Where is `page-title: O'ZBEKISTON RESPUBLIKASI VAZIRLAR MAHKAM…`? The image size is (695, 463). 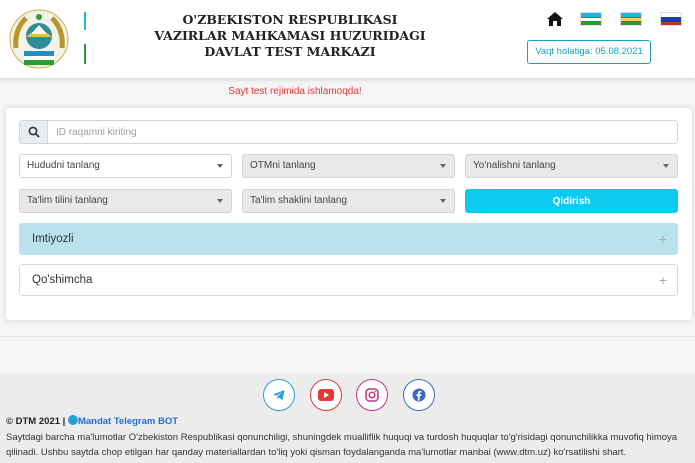 page-title: O'ZBEKISTON RESPUBLIKASI VAZIRLAR MAHKAM… is located at coordinates (290, 36).